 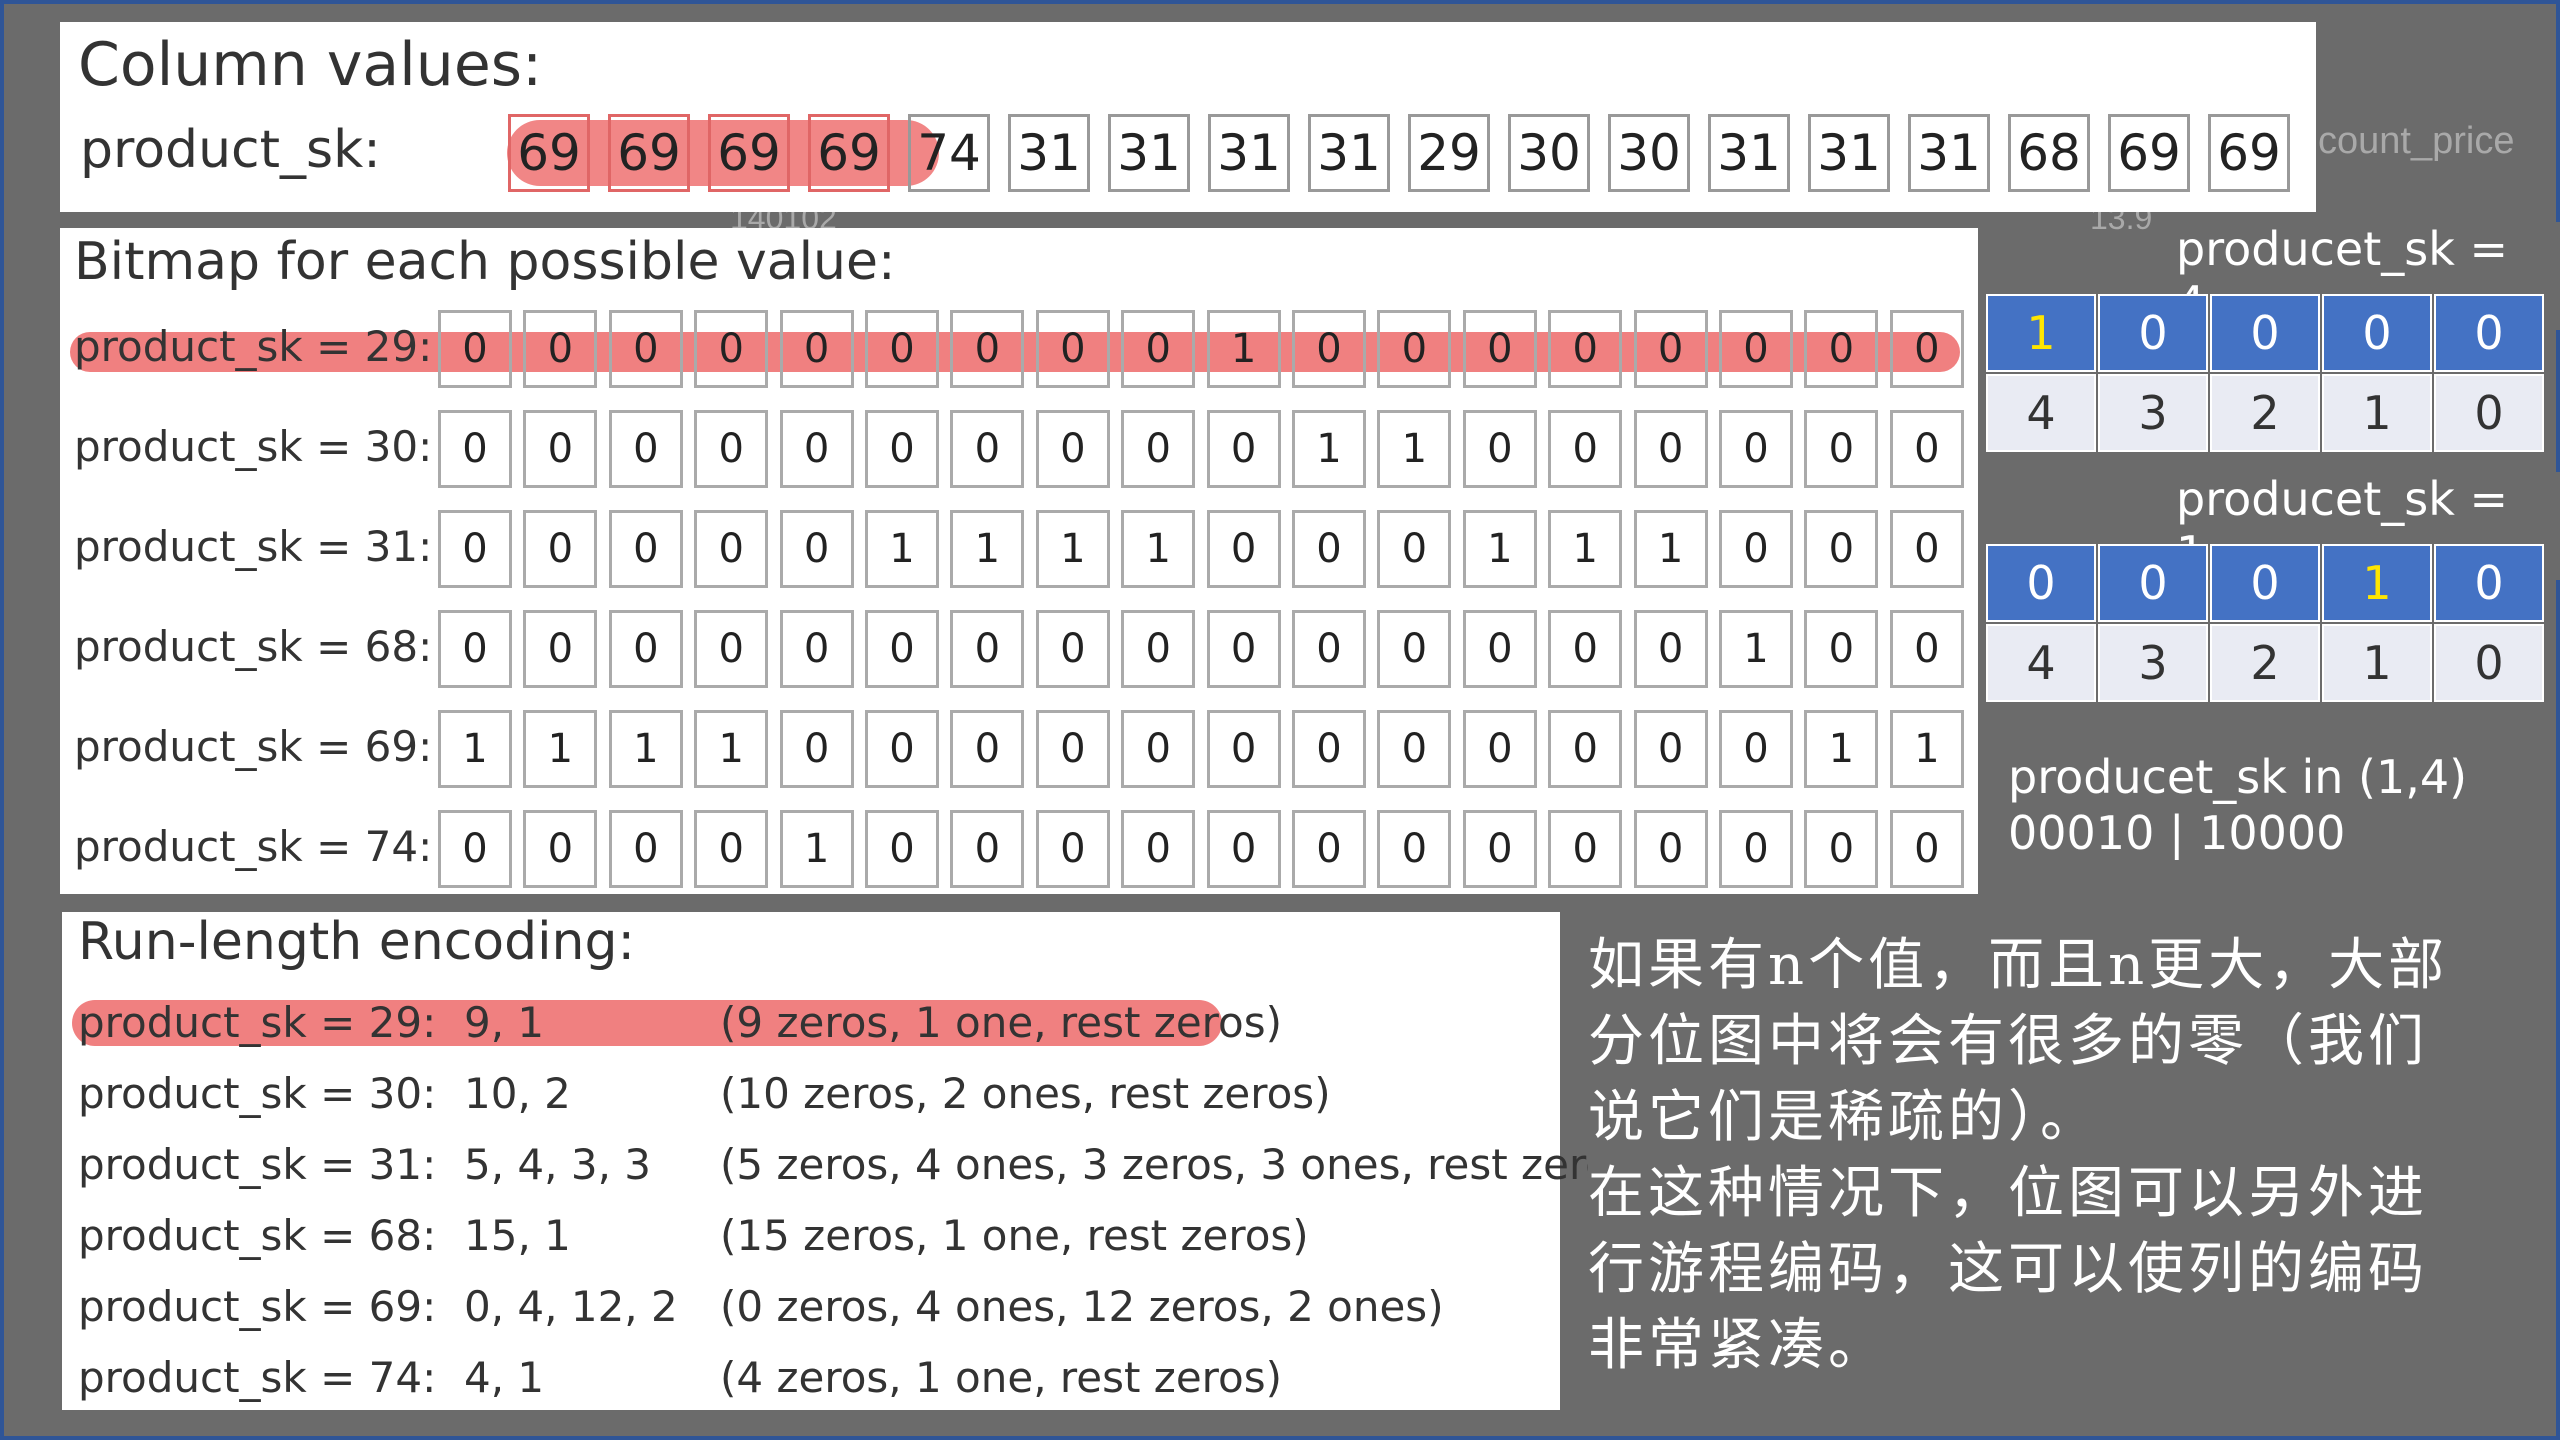 What do you see at coordinates (1082, 1306) in the screenshot?
I see `rle-description: (0 zeros, 4 ones, 12 zeros, 2 ones)` at bounding box center [1082, 1306].